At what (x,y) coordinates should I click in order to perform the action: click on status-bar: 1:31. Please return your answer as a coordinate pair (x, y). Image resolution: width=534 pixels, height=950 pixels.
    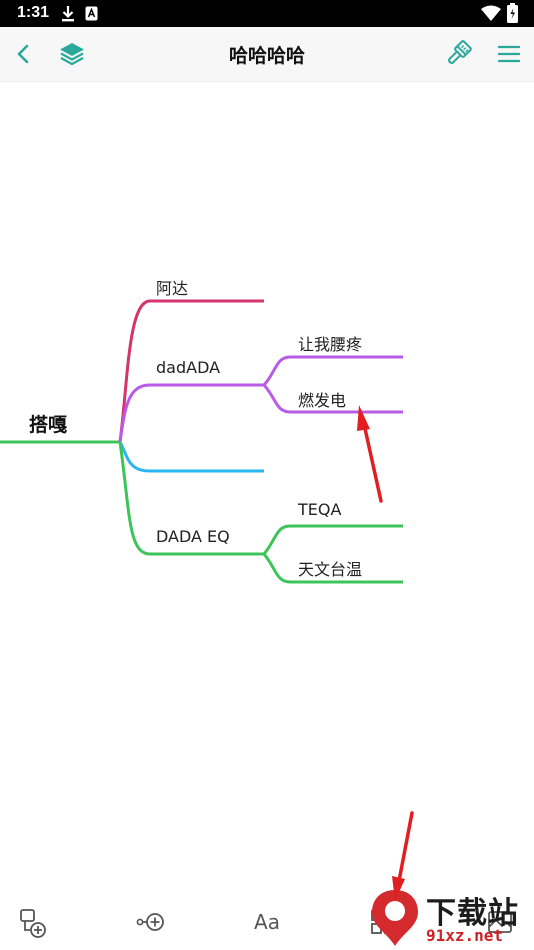
    Looking at the image, I should click on (267, 13).